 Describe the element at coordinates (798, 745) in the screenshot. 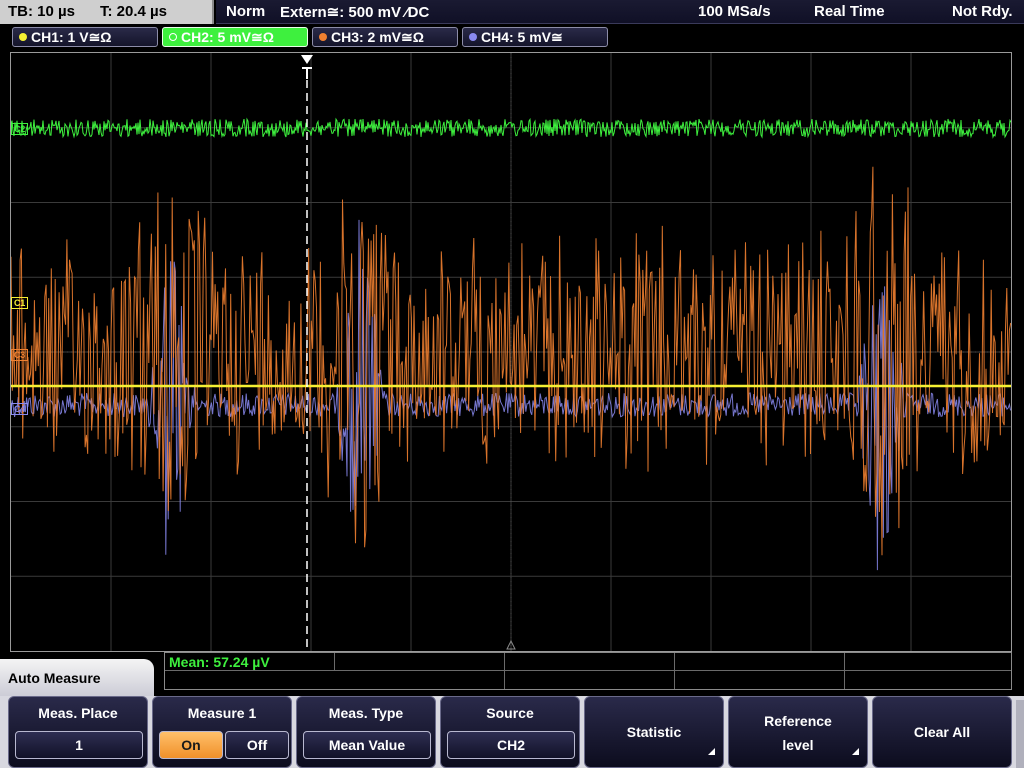

I see `softkey-label: level` at that location.